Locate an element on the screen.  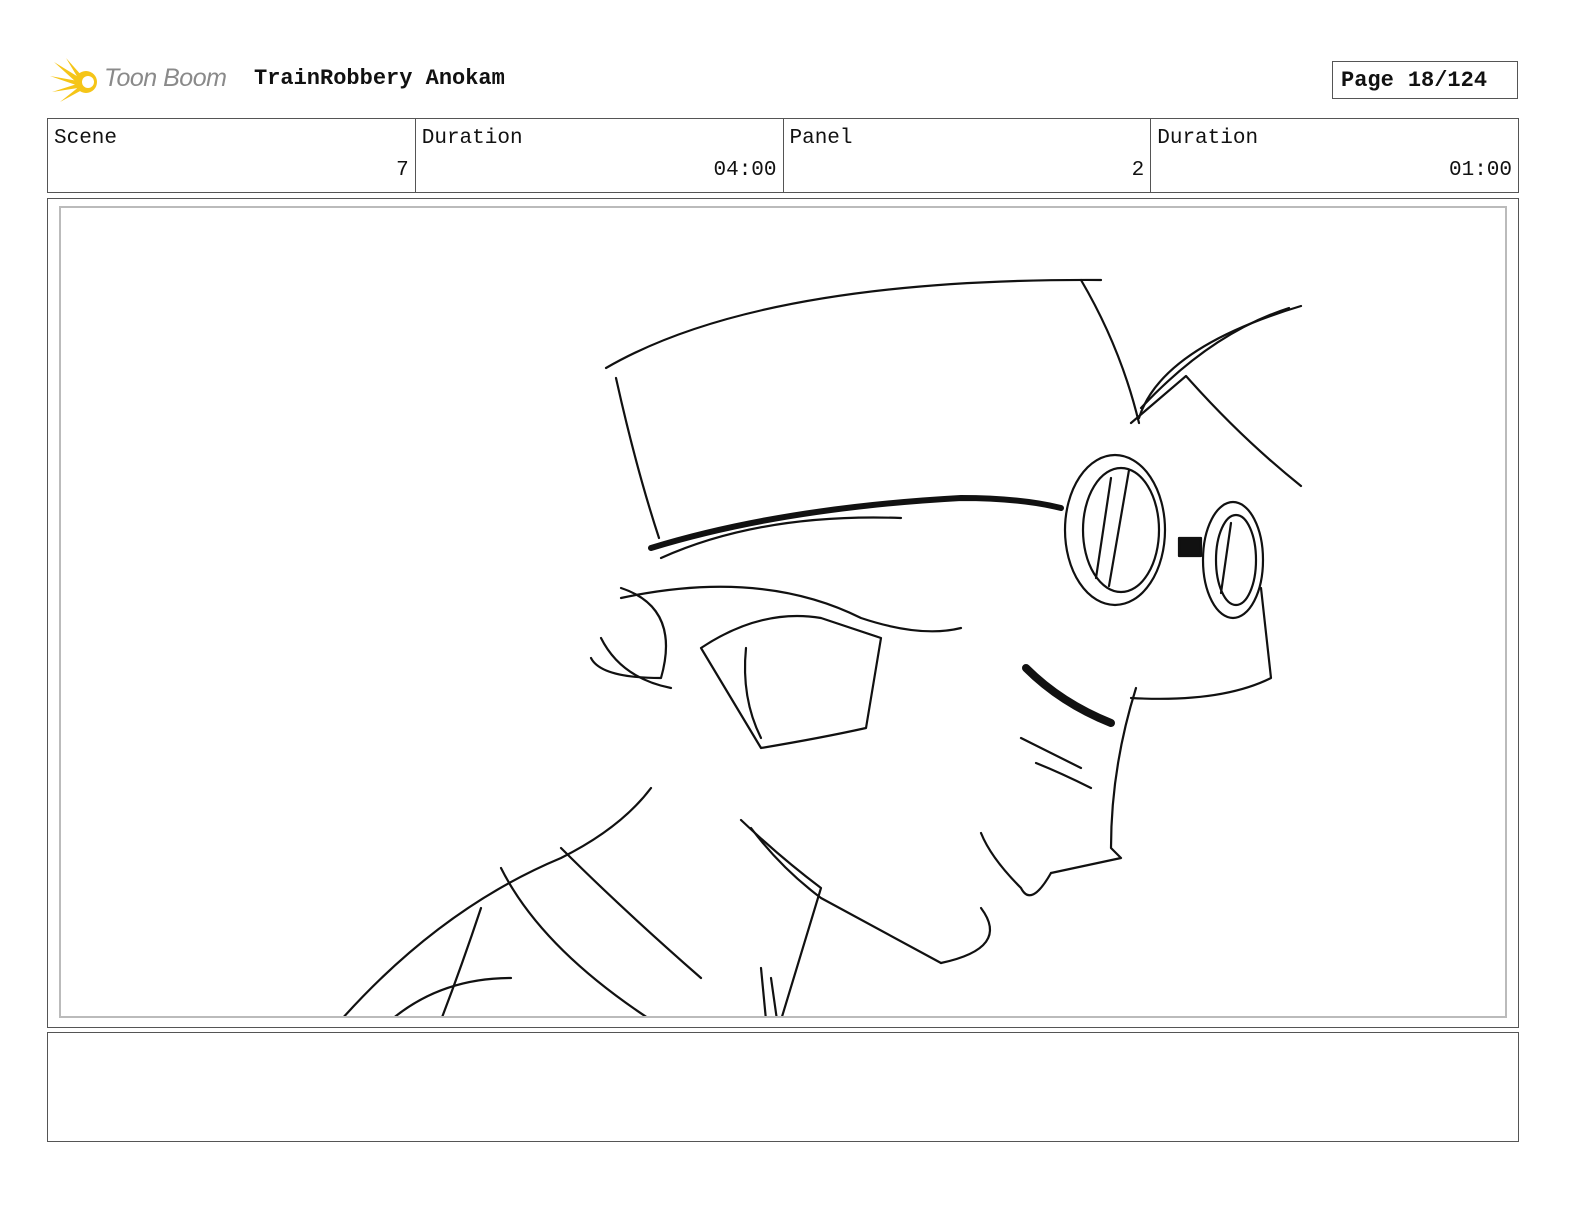
shoulder-line is located at coordinates (498, 901).